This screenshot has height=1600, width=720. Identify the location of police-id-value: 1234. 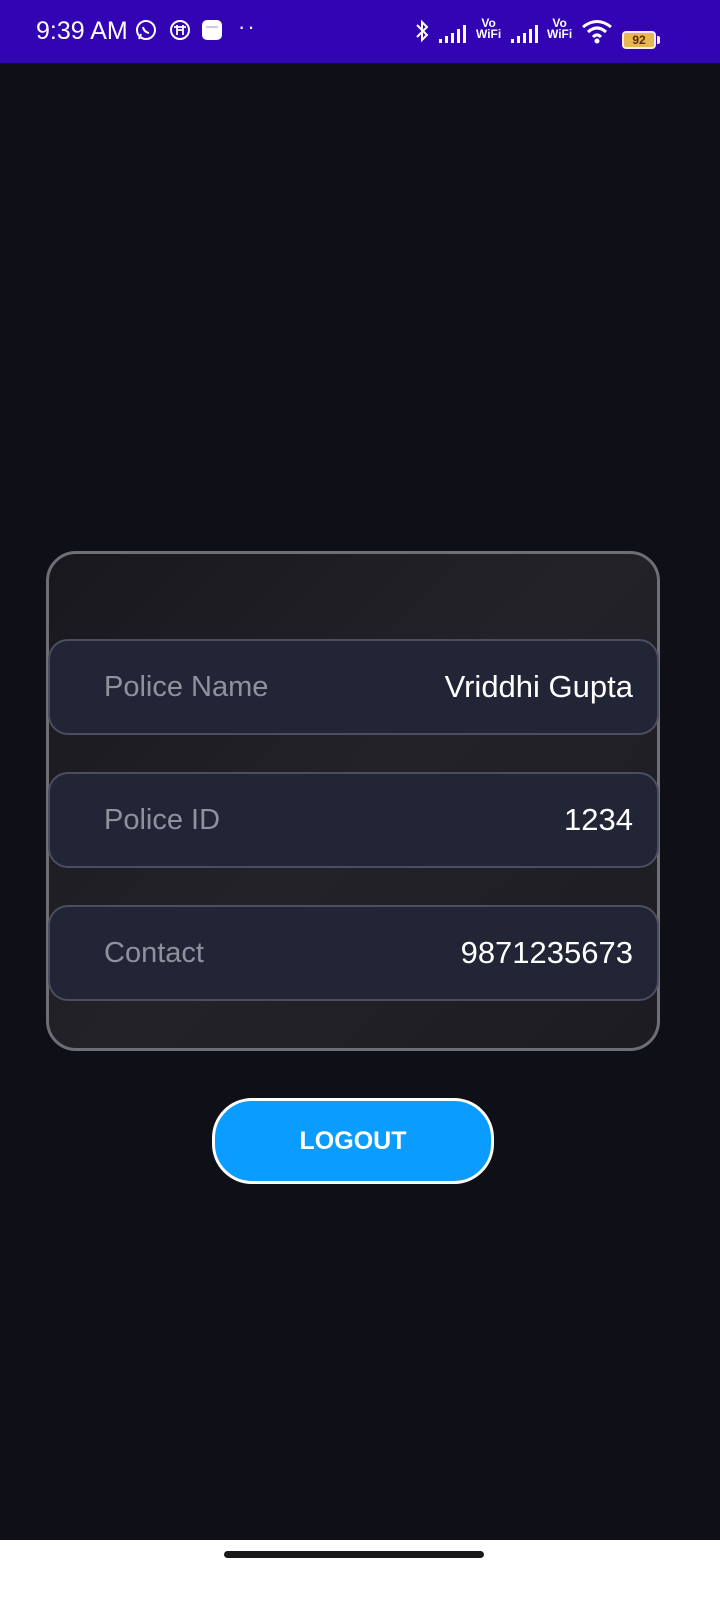
(598, 819).